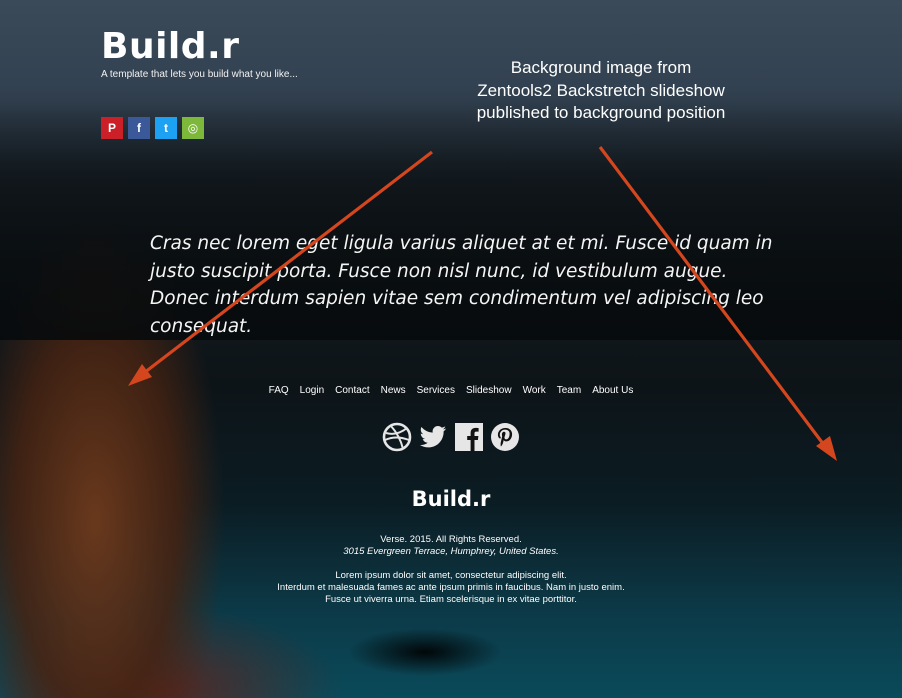  What do you see at coordinates (112, 128) in the screenshot?
I see `pinterest-icon: P` at bounding box center [112, 128].